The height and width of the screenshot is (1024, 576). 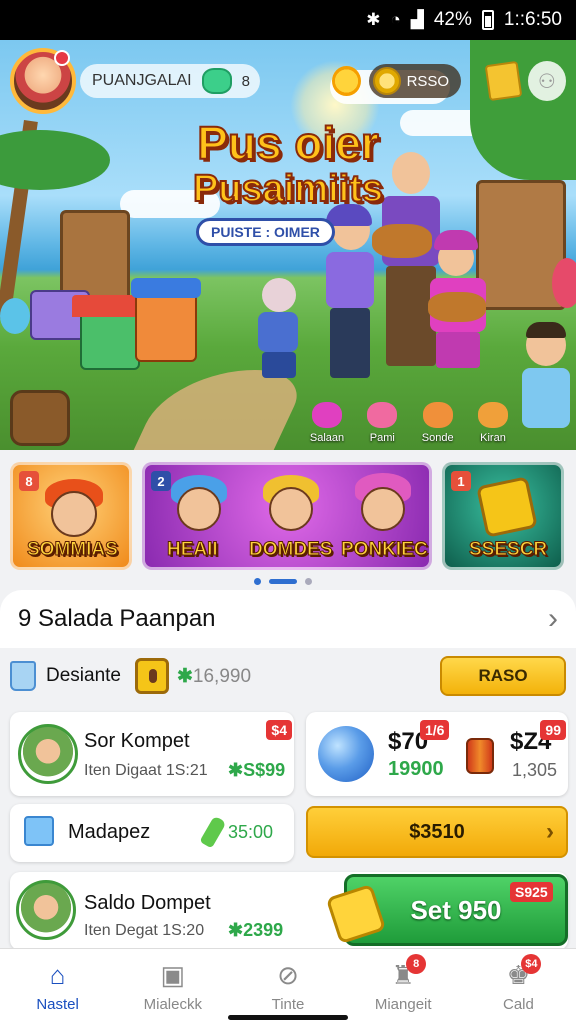 What do you see at coordinates (416, 769) in the screenshot?
I see `green-value: 19900` at bounding box center [416, 769].